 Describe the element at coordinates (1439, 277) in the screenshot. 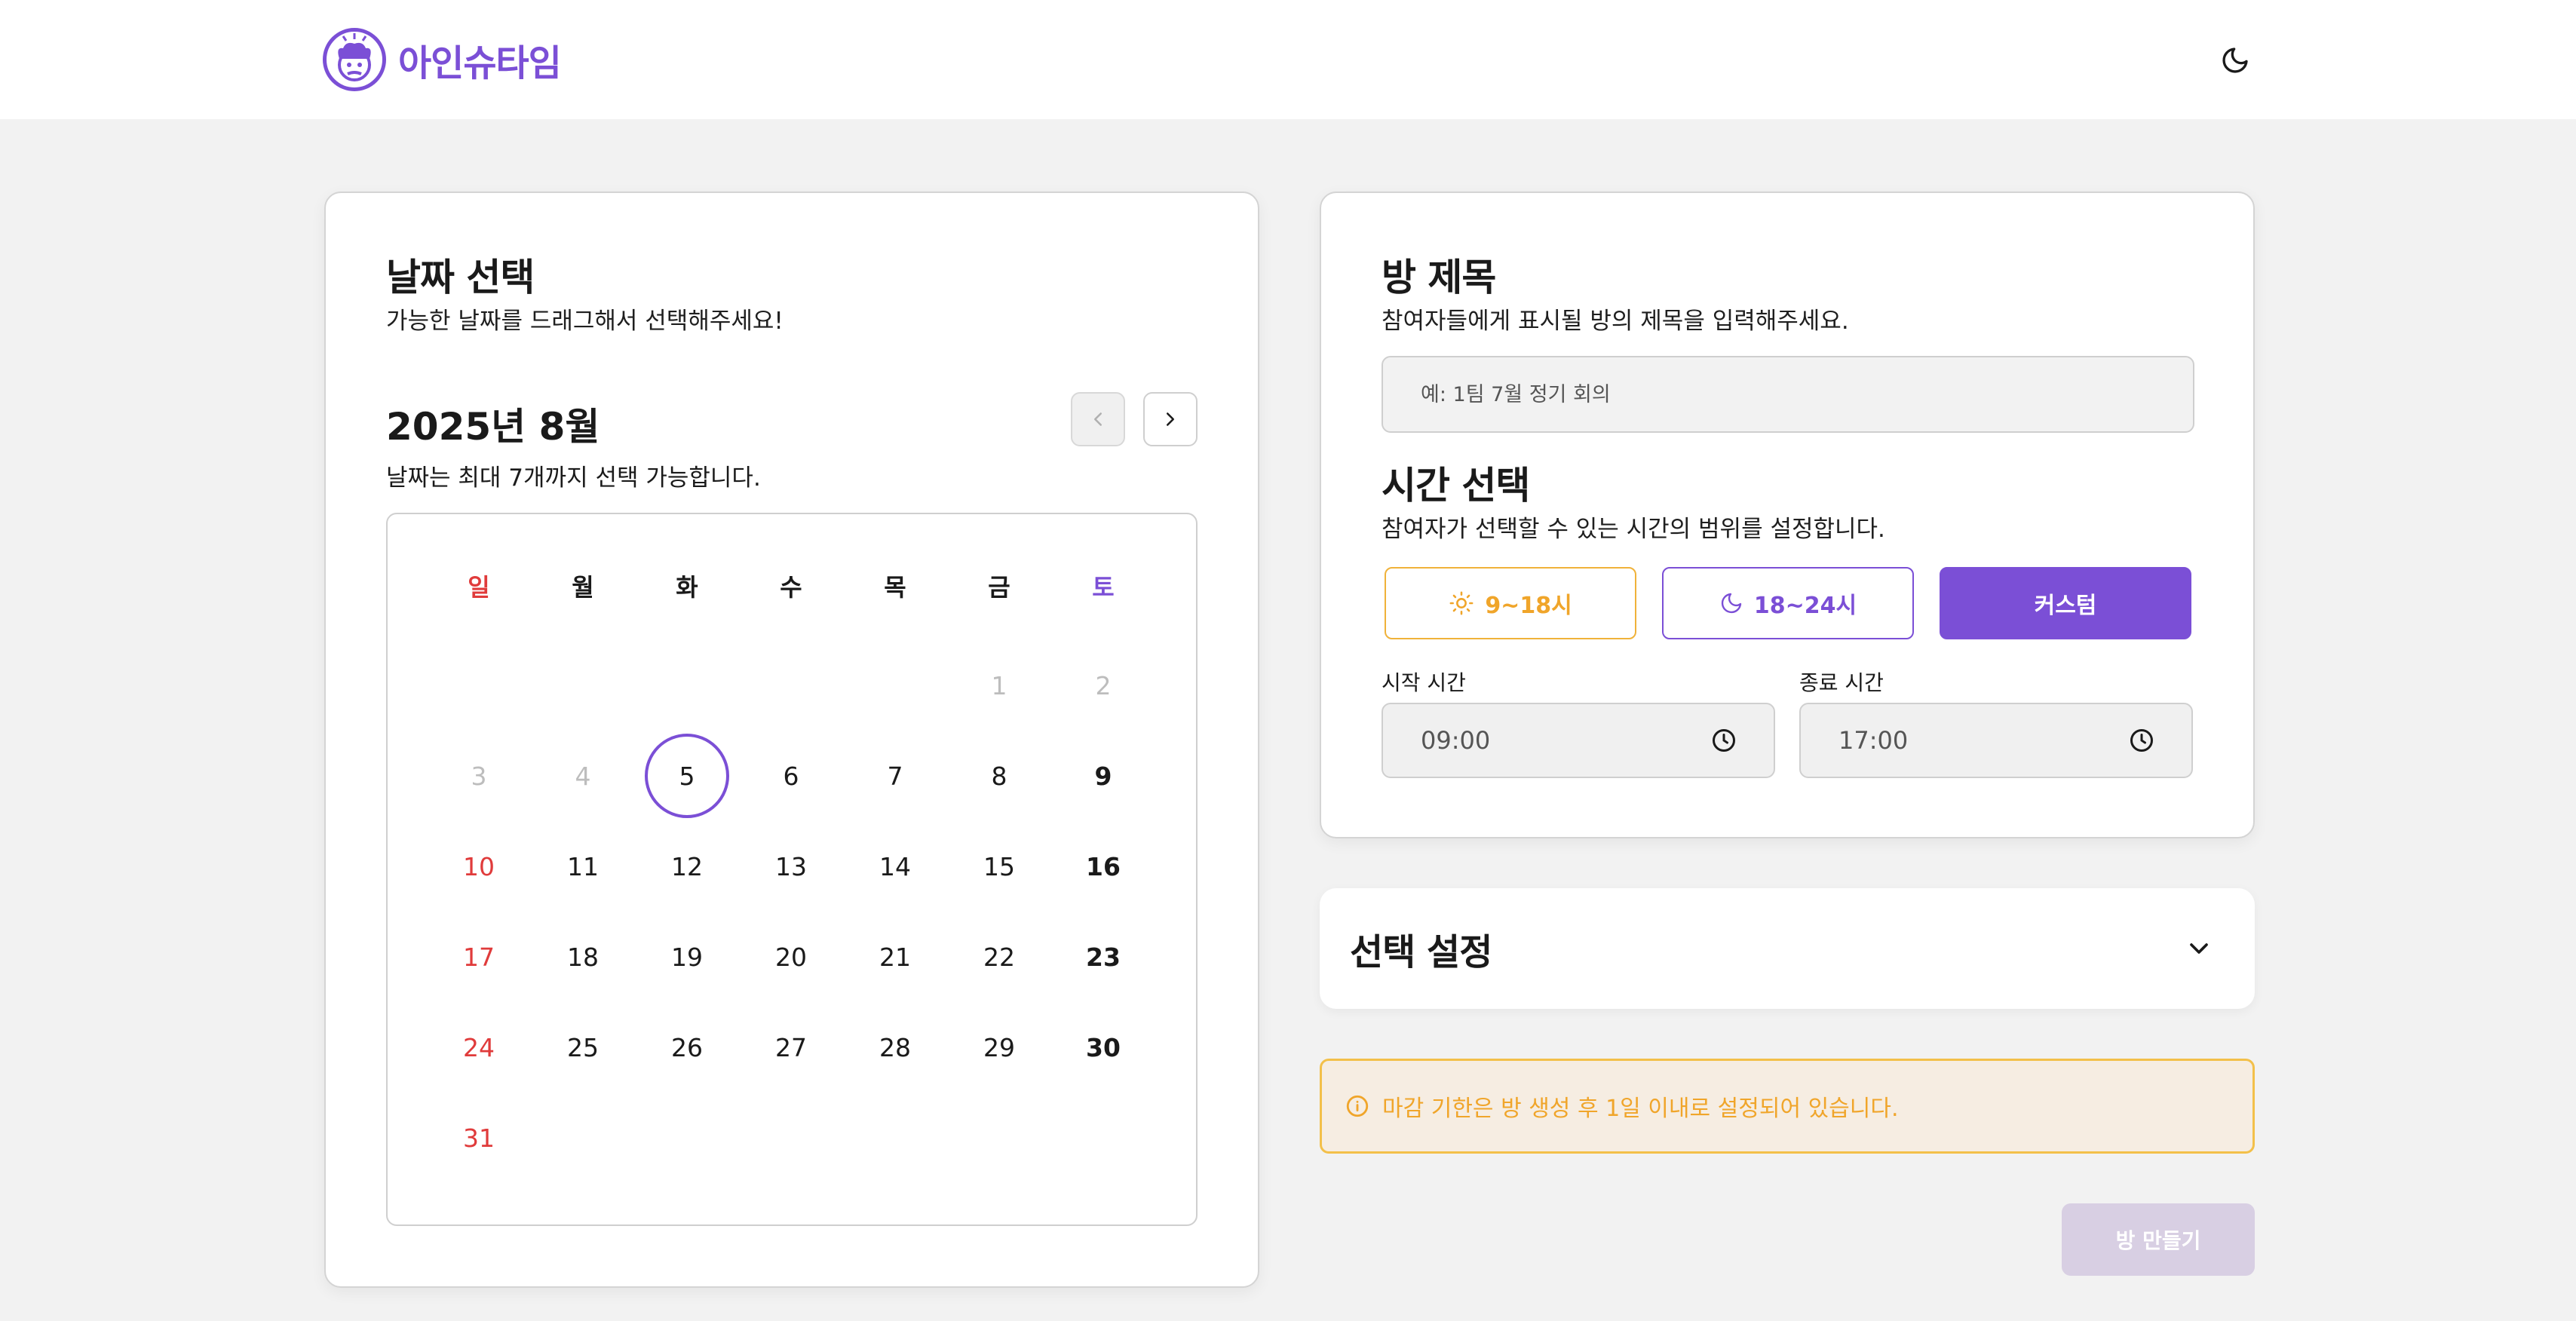

I see `room-title-heading: 방 제목` at that location.